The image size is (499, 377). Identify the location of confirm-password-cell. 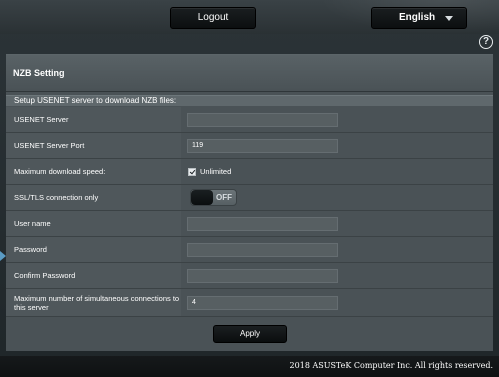
(337, 275).